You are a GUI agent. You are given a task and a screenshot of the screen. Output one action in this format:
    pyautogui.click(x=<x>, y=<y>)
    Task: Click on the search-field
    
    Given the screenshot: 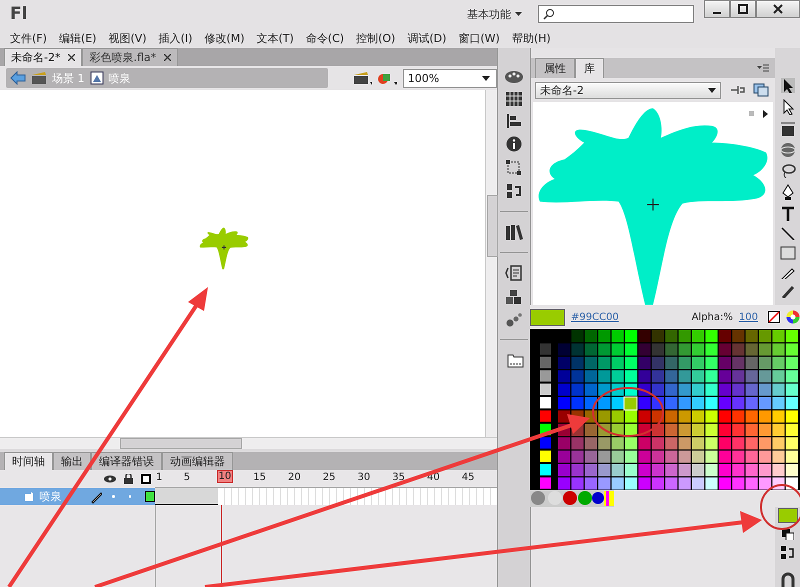 What is the action you would take?
    pyautogui.click(x=616, y=14)
    